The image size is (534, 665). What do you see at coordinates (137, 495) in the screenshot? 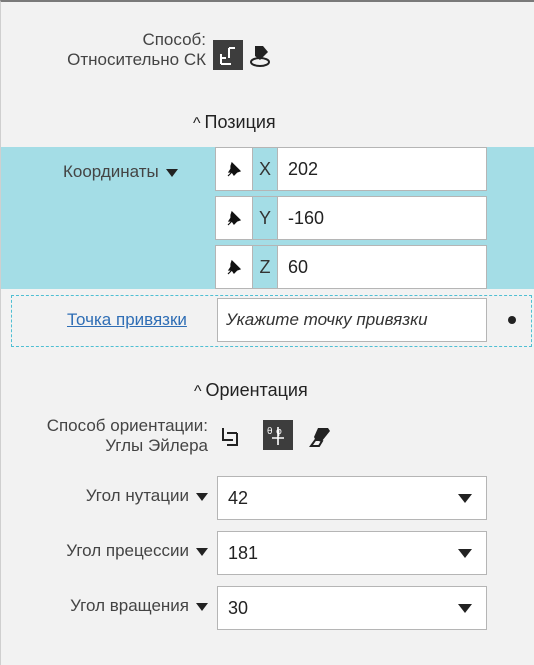
I see `nutation-label: Угол нутации` at bounding box center [137, 495].